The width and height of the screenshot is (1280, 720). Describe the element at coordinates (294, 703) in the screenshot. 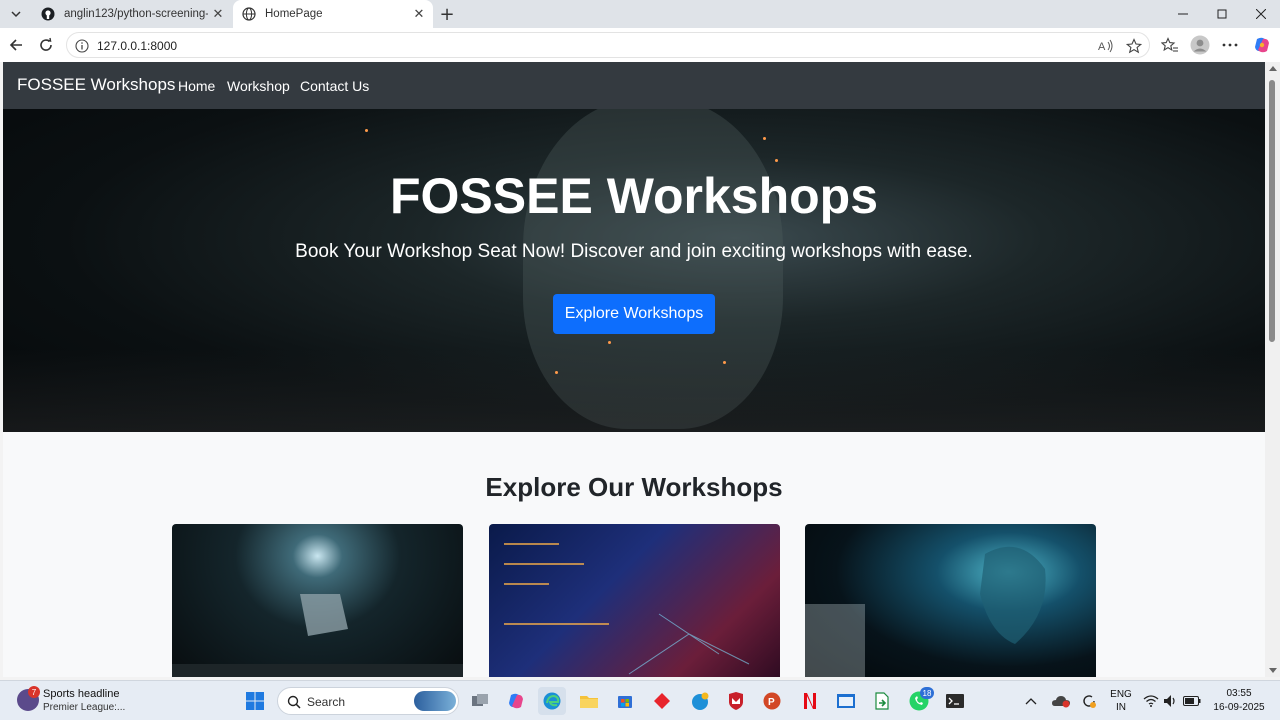

I see `search-icon` at that location.